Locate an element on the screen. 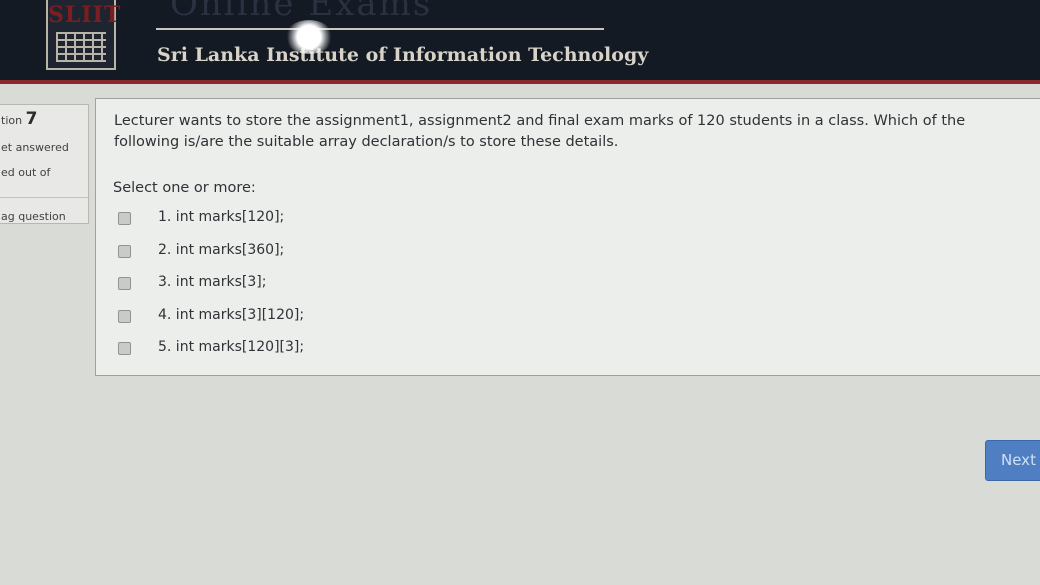 The image size is (1040, 585). question-marks: ed out of is located at coordinates (26, 172).